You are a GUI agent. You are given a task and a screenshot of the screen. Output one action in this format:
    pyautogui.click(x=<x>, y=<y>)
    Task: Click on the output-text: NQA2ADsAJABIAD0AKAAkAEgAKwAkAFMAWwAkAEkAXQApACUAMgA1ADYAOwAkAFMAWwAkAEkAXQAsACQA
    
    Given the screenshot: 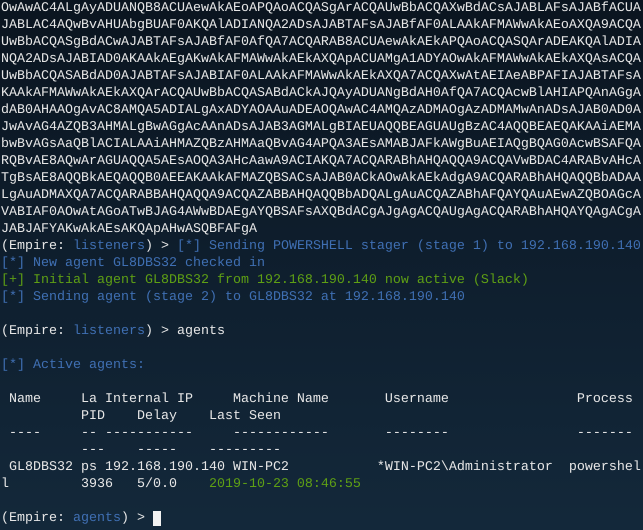 What is the action you would take?
    pyautogui.click(x=321, y=59)
    